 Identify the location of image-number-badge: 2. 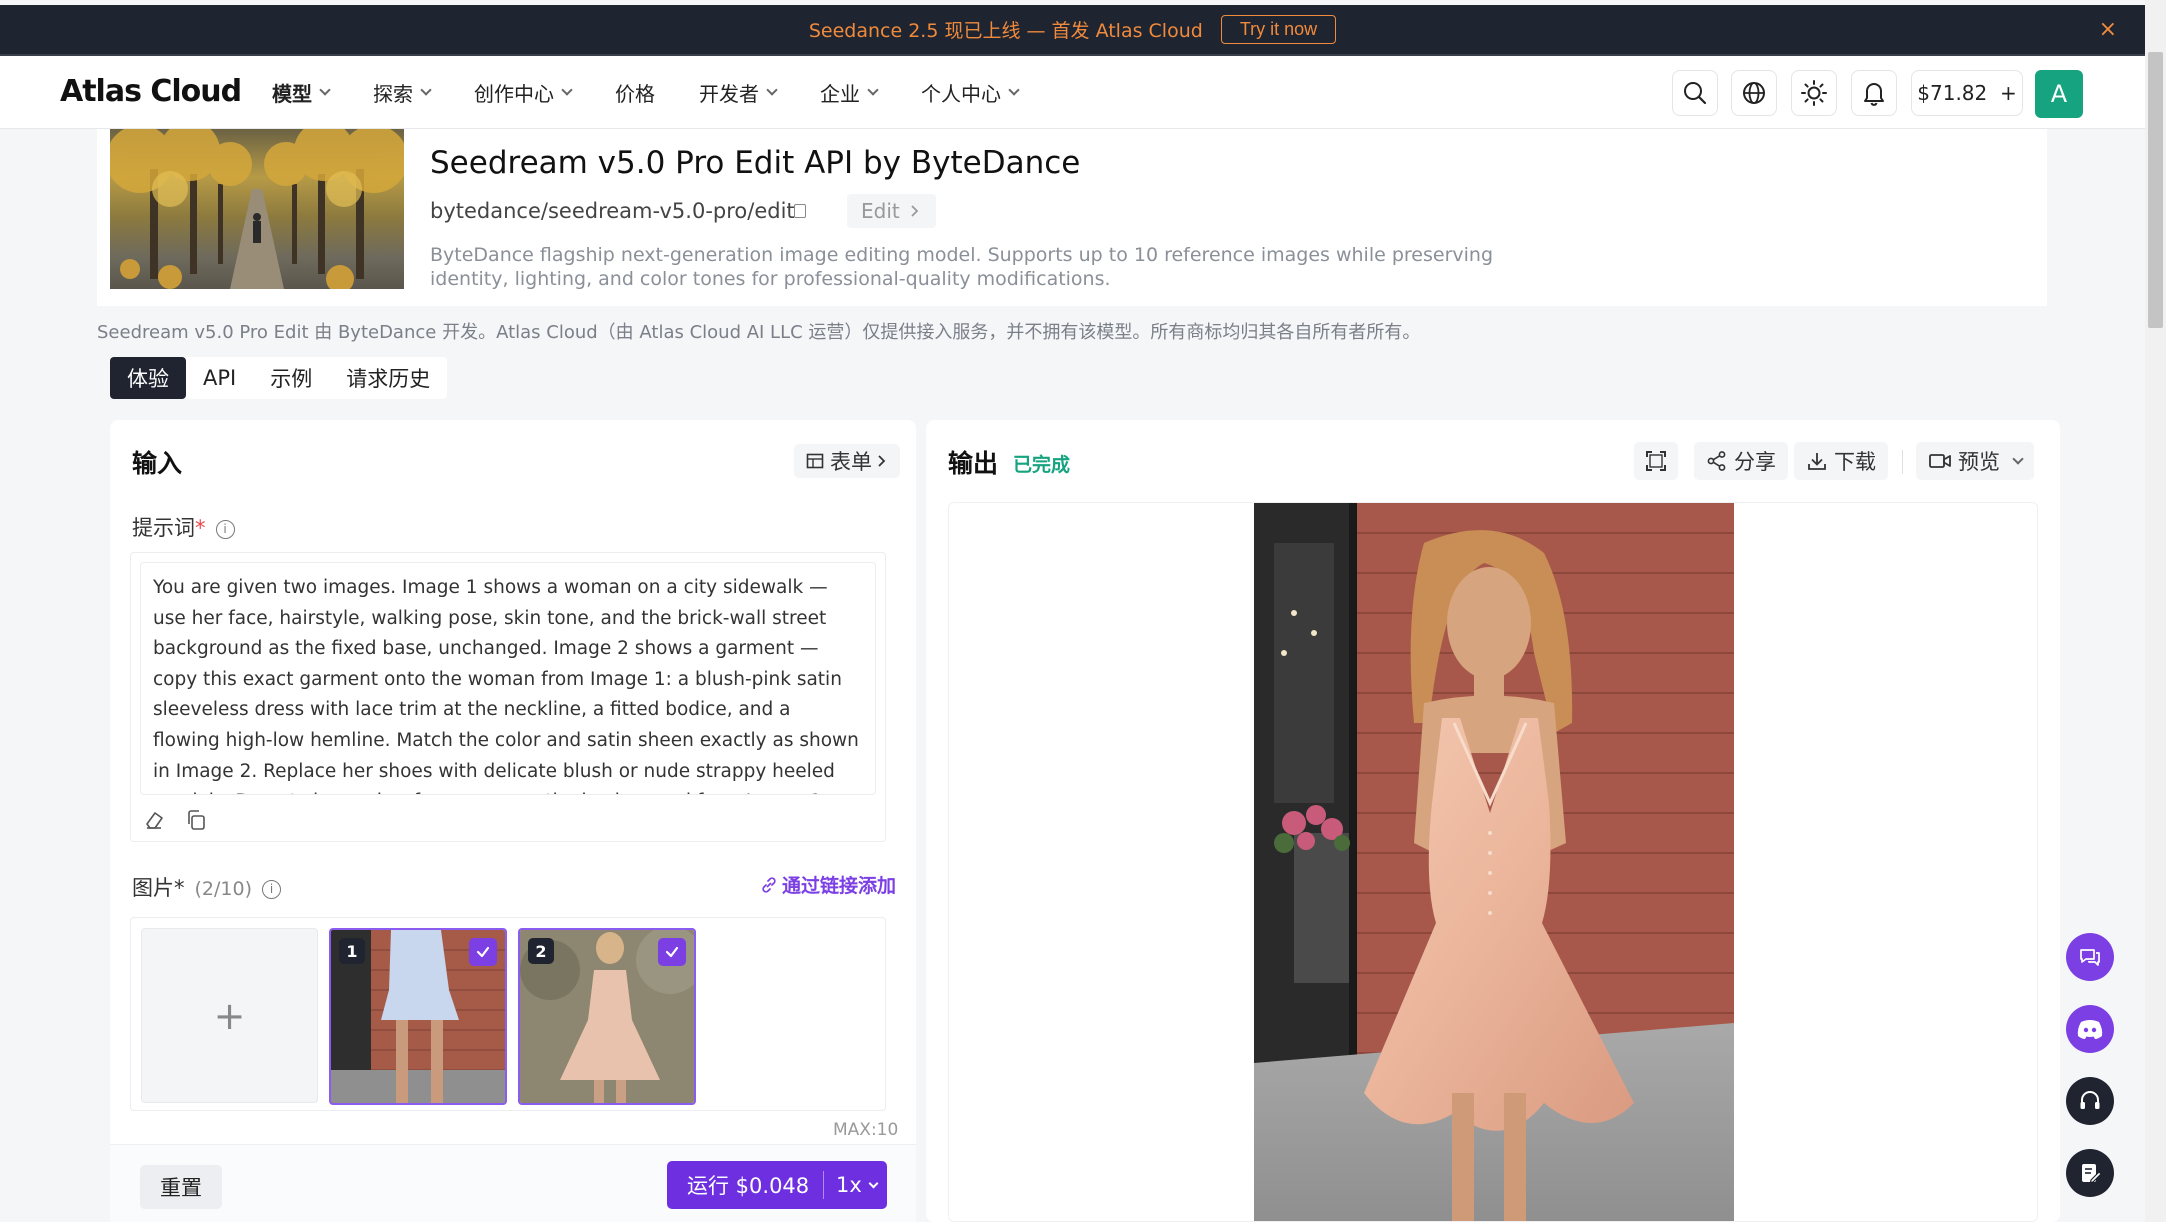
(541, 951).